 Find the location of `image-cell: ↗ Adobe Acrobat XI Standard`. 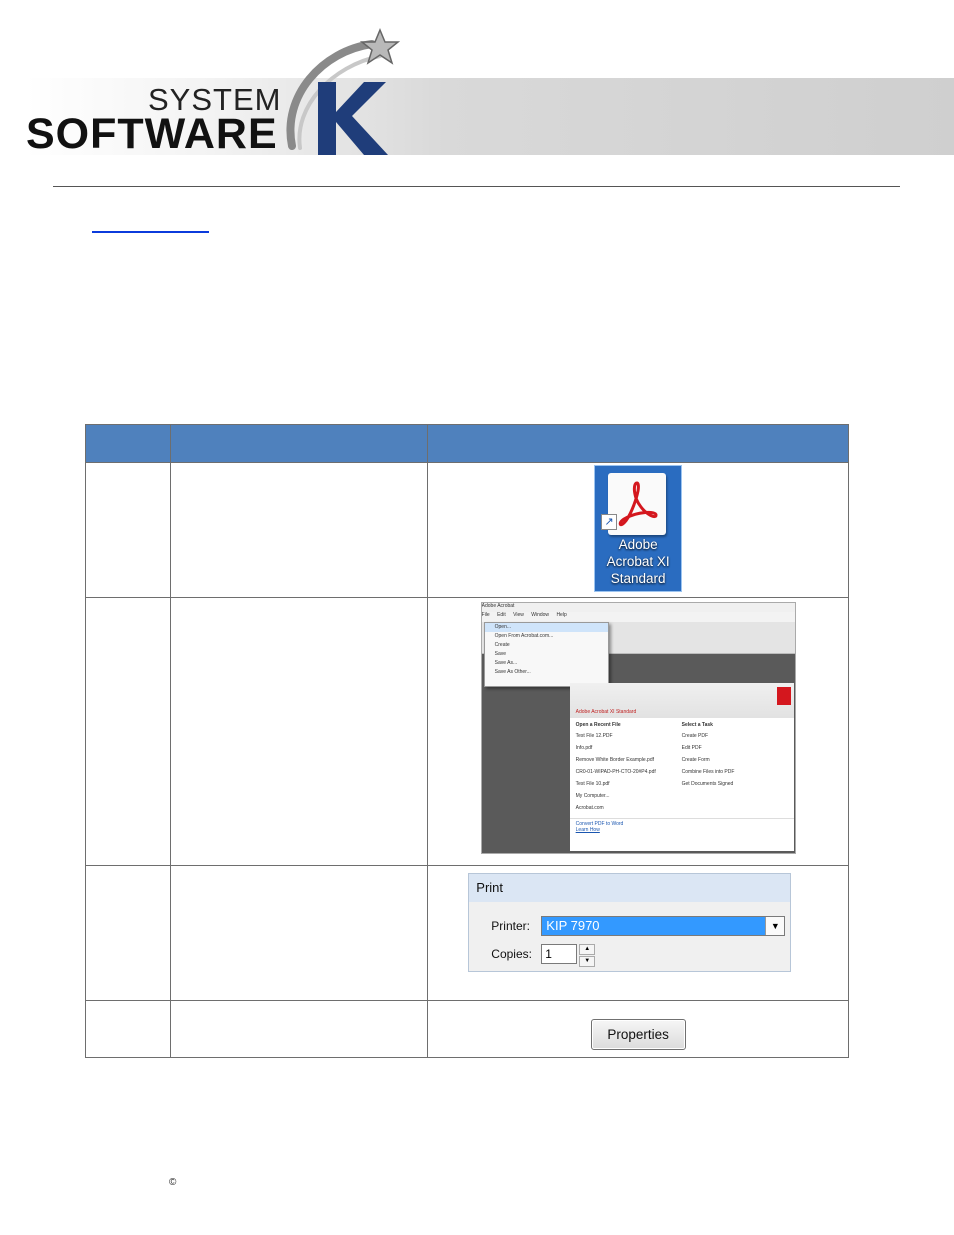

image-cell: ↗ Adobe Acrobat XI Standard is located at coordinates (638, 530).